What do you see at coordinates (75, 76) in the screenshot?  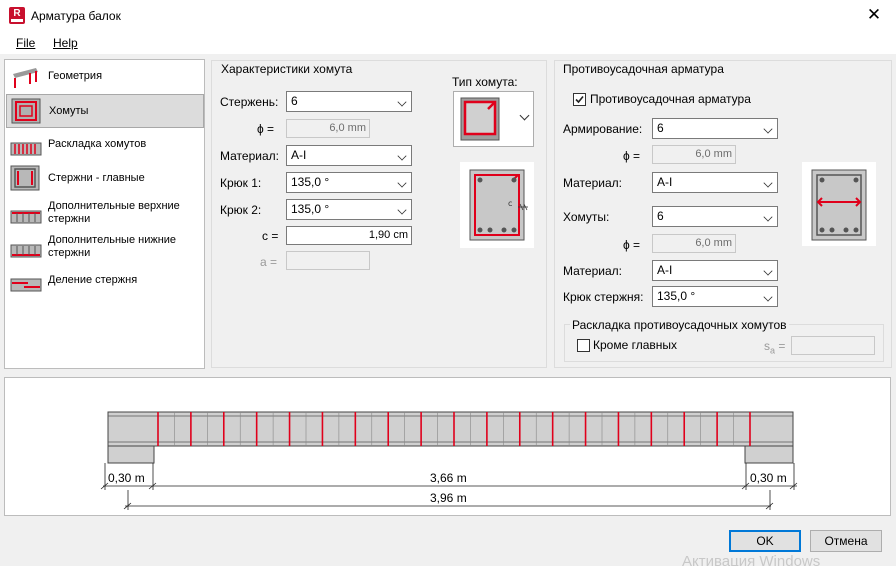 I see `sidebar-item-label: Геометрия` at bounding box center [75, 76].